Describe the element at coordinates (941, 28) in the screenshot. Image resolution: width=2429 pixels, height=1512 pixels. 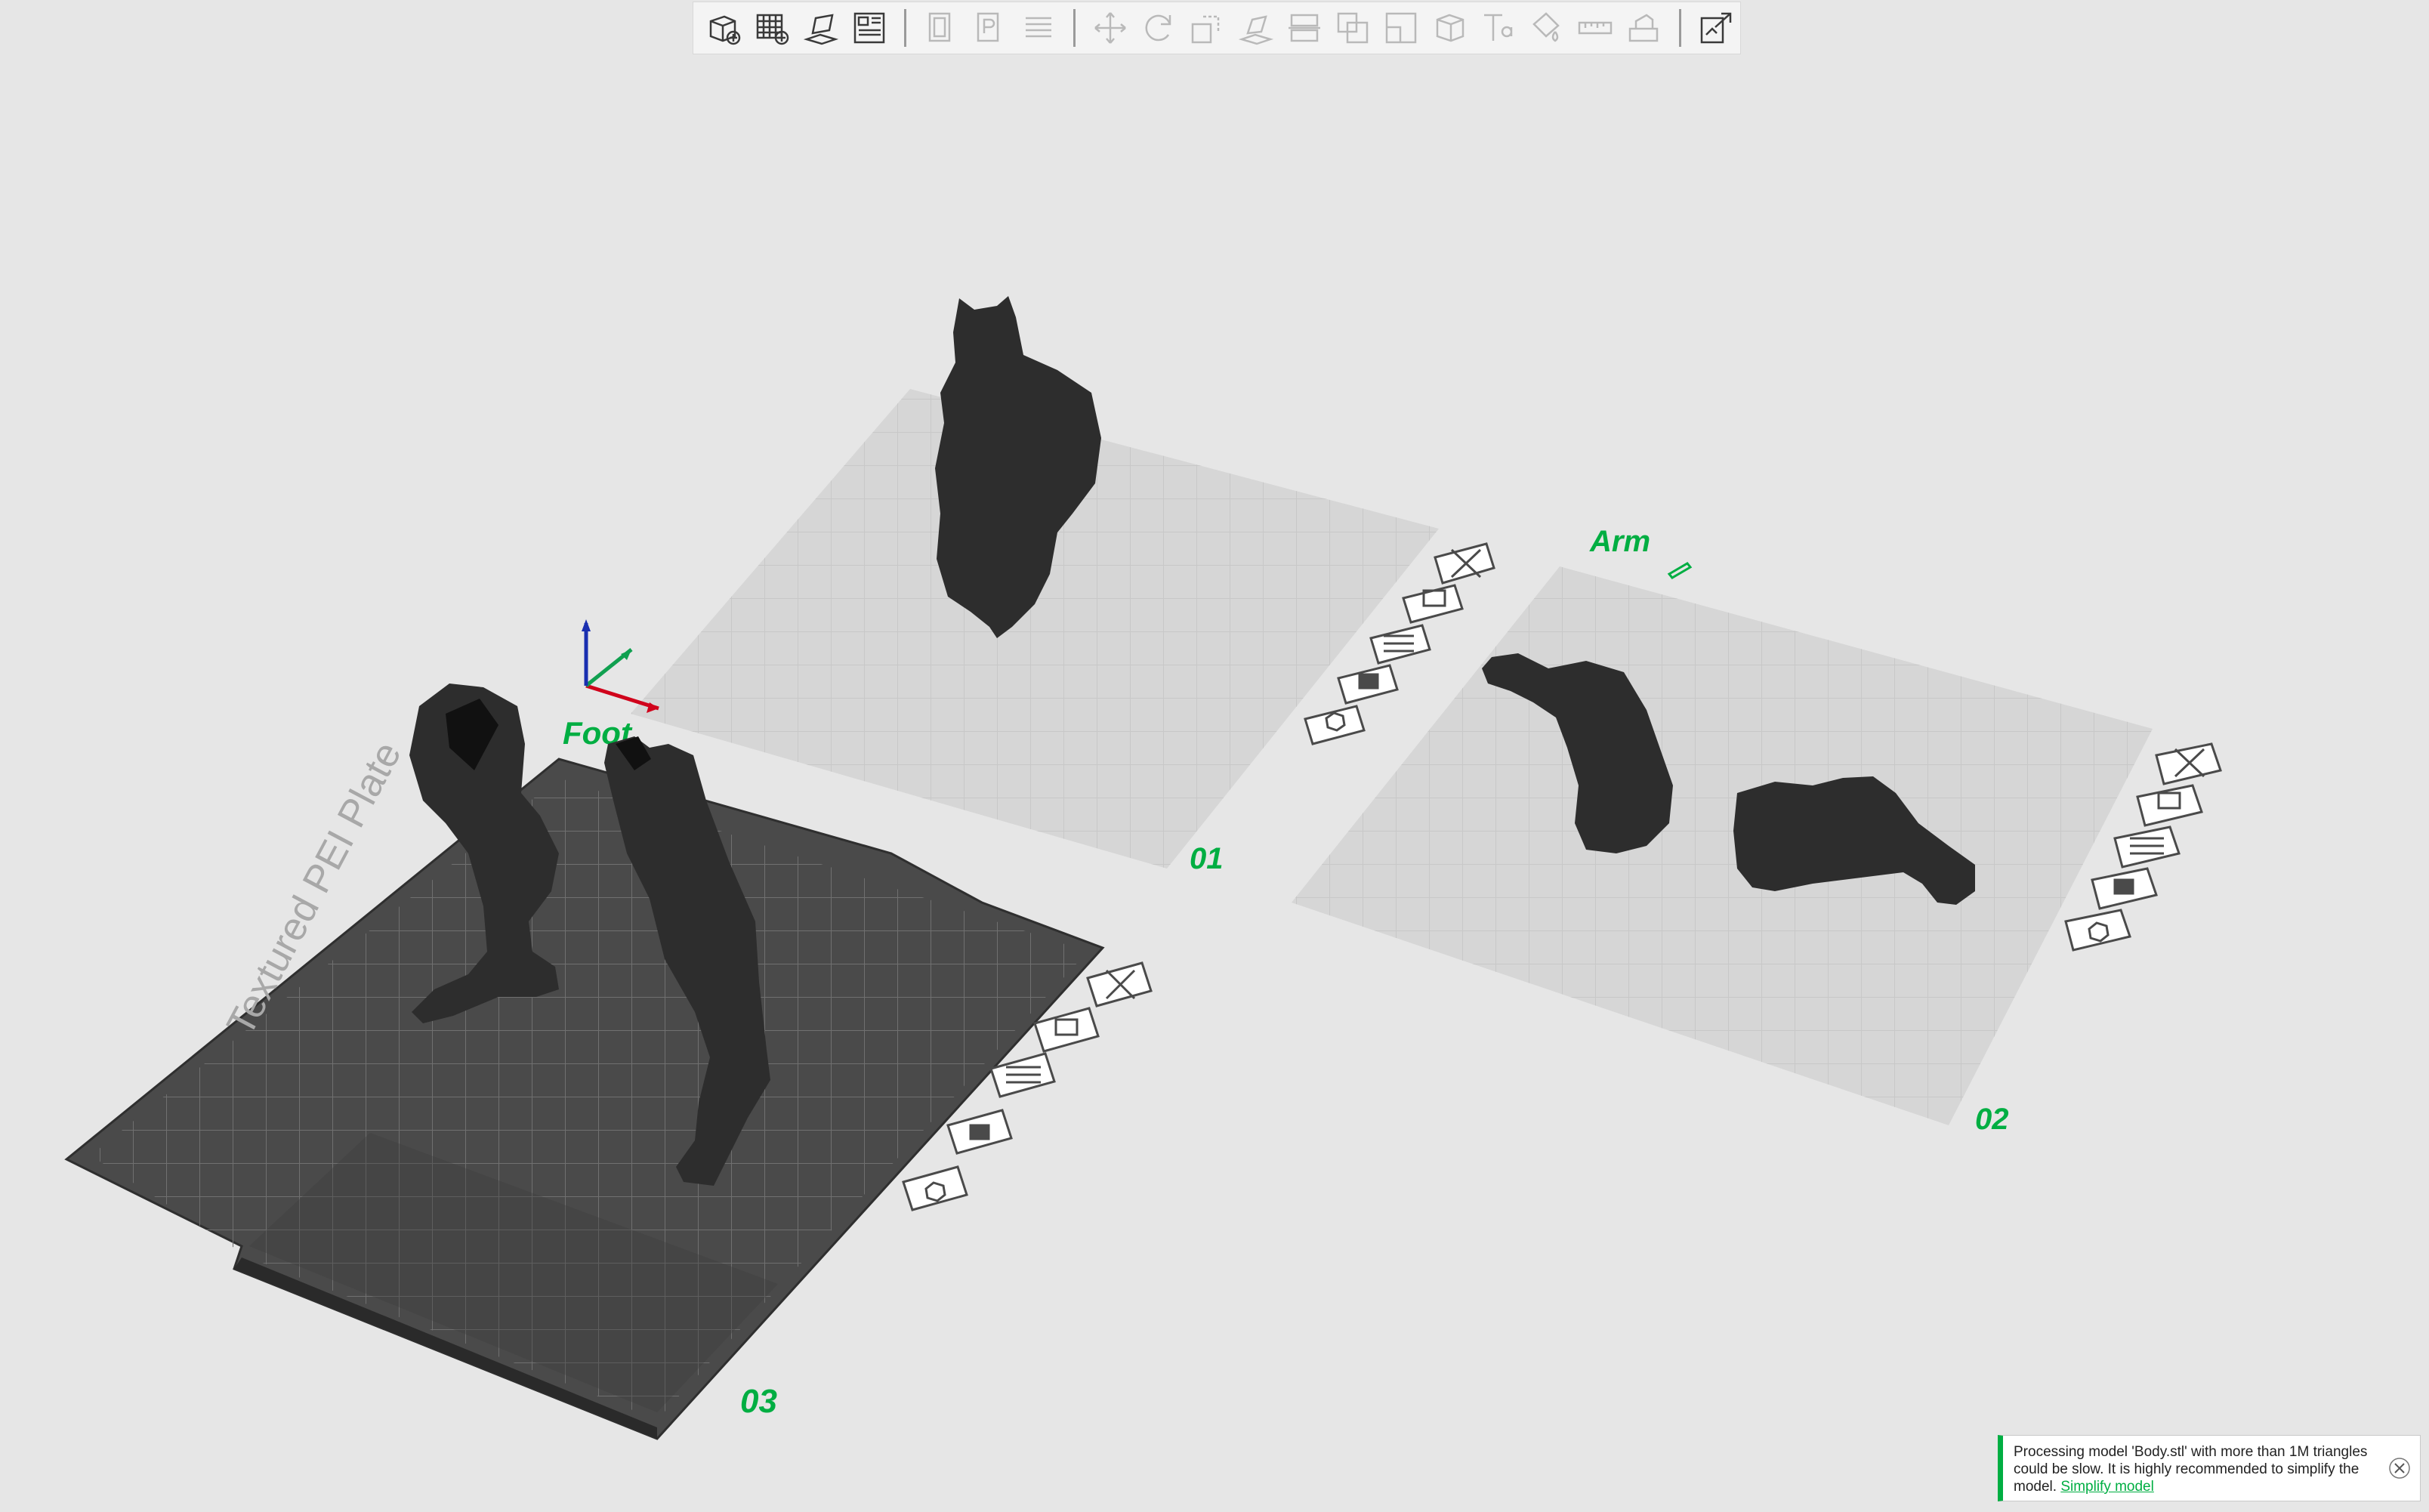
I see `split-objects-icon` at that location.